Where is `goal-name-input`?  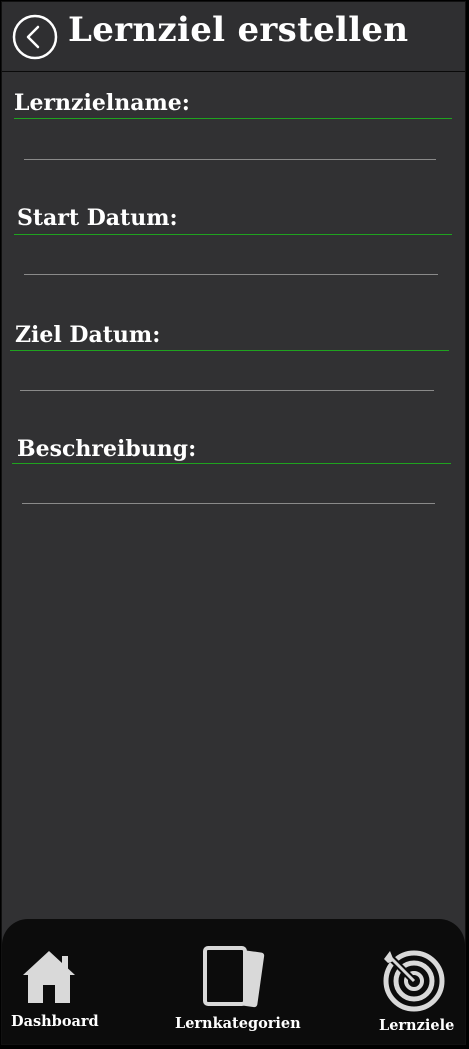 goal-name-input is located at coordinates (230, 147).